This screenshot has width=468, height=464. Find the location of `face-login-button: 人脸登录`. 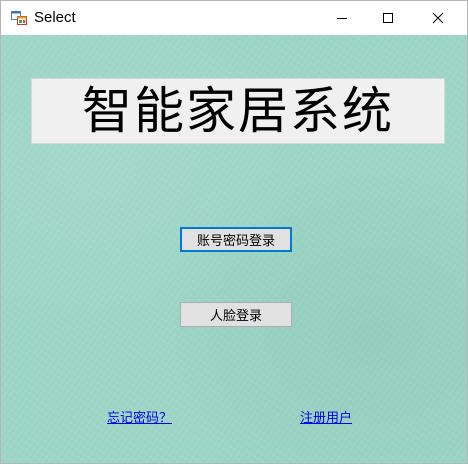

face-login-button: 人脸登录 is located at coordinates (236, 314).